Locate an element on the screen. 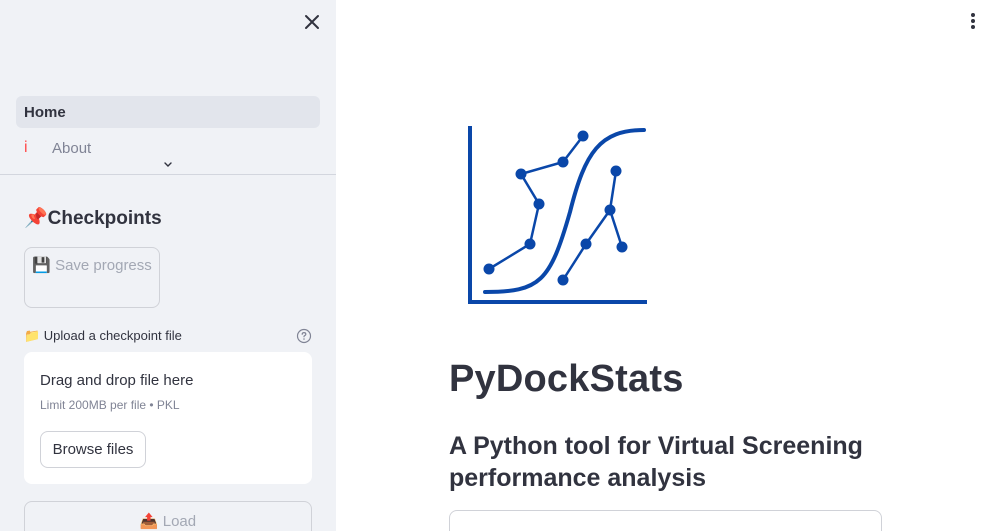 The image size is (995, 531). app-title: PyDockStats is located at coordinates (566, 379).